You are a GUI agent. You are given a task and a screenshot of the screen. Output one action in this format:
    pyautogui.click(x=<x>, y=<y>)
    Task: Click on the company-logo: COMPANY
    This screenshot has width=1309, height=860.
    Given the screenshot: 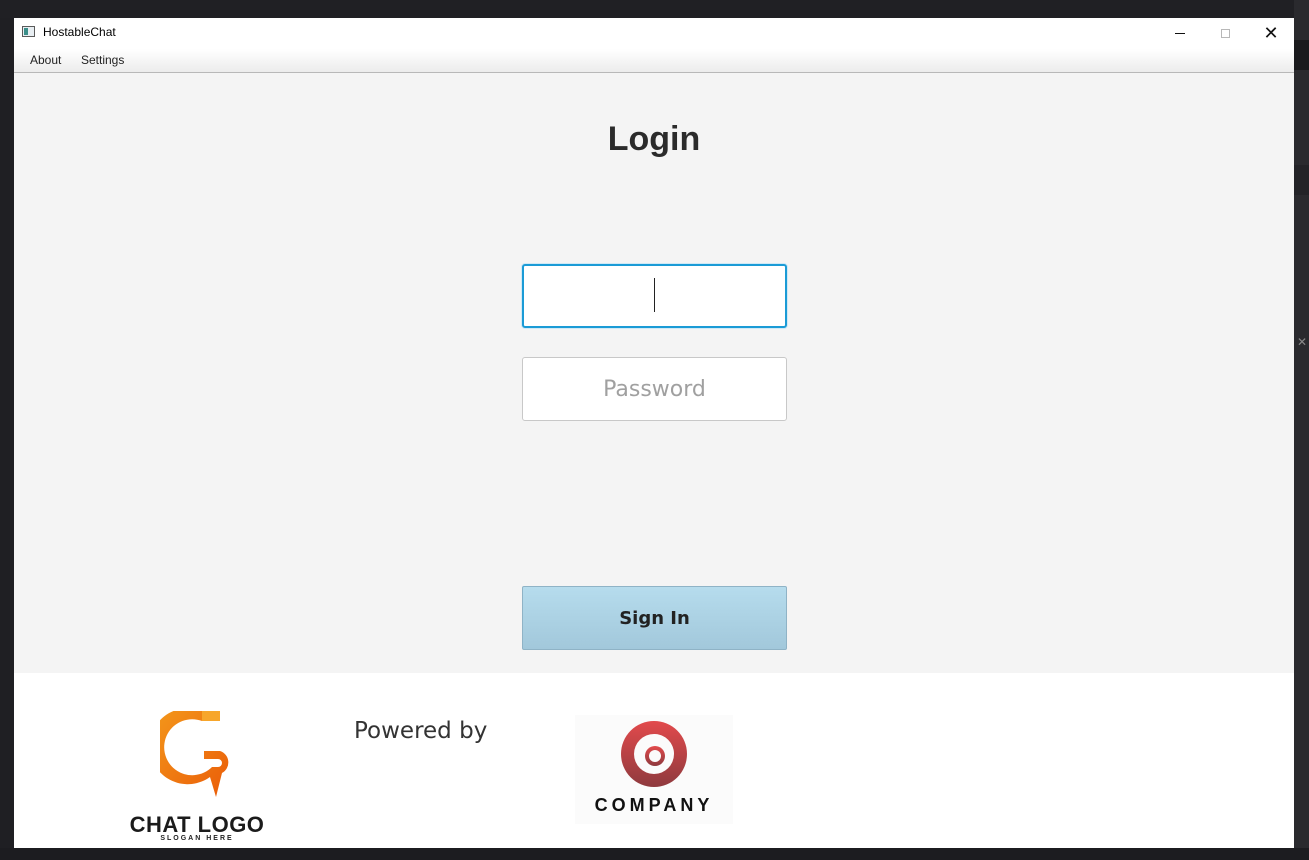 What is the action you would take?
    pyautogui.click(x=654, y=769)
    